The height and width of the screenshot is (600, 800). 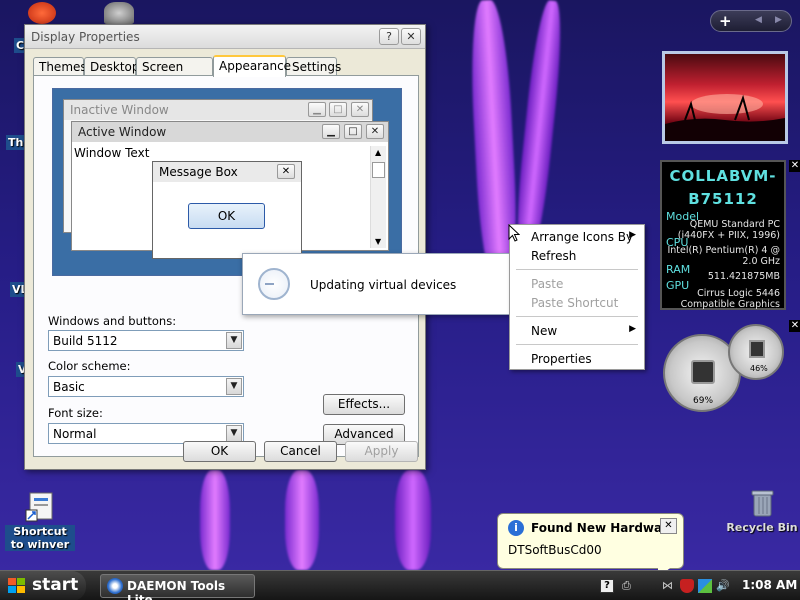 I want to click on window-text: Window Text, so click(x=112, y=153).